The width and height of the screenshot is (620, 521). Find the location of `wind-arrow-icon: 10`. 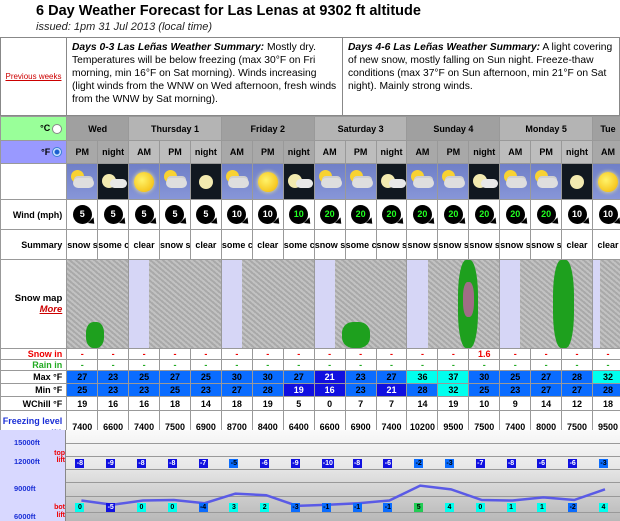

wind-arrow-icon: 10 is located at coordinates (299, 214).